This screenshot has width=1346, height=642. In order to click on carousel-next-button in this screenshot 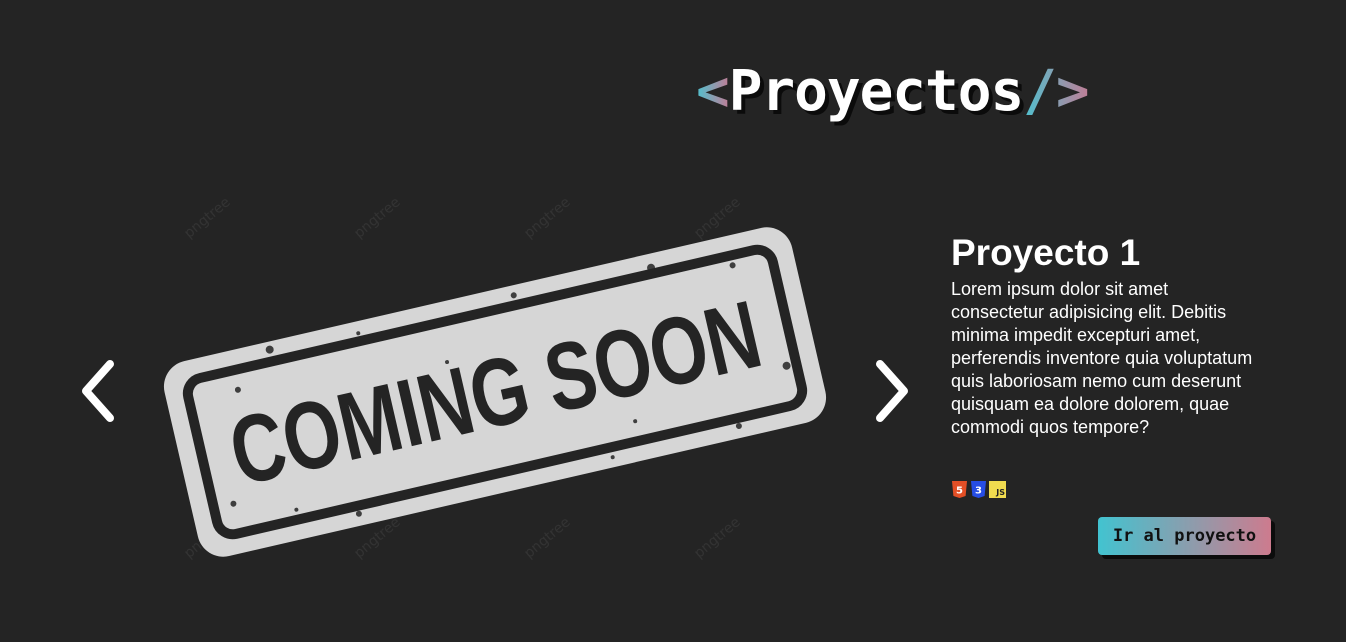, I will do `click(892, 391)`.